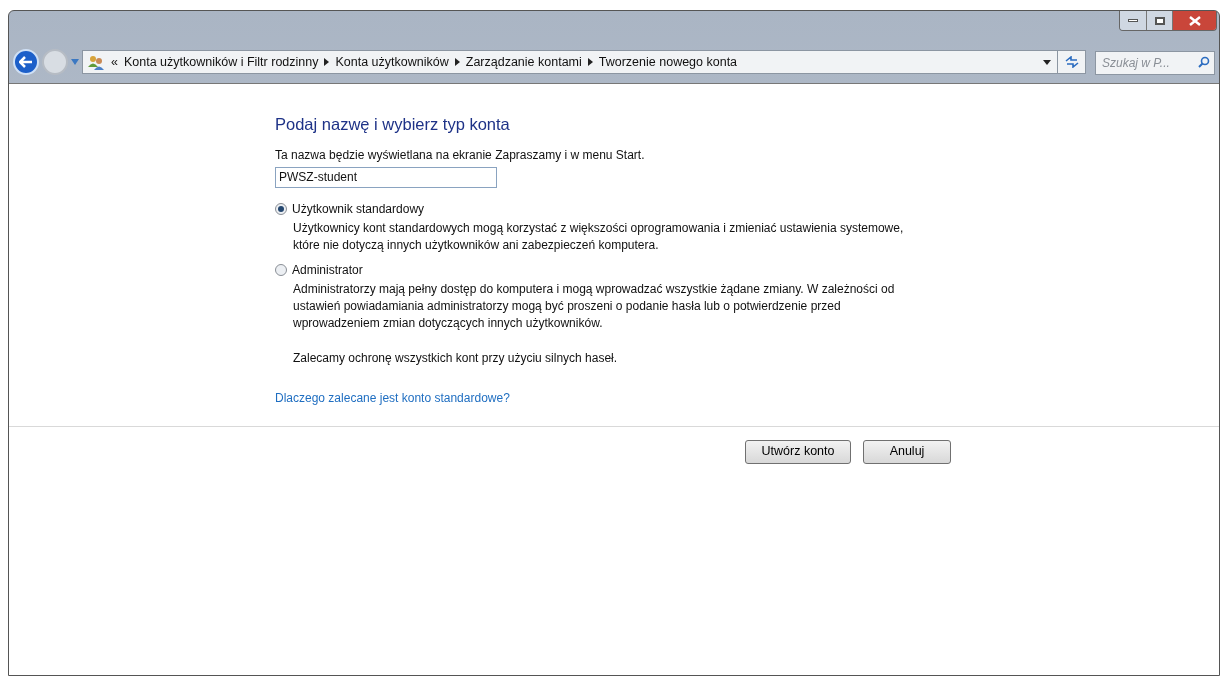 The width and height of the screenshot is (1228, 676). What do you see at coordinates (221, 62) in the screenshot?
I see `breadcrumb-item: Konta użytkowników i Filtr rodzinny` at bounding box center [221, 62].